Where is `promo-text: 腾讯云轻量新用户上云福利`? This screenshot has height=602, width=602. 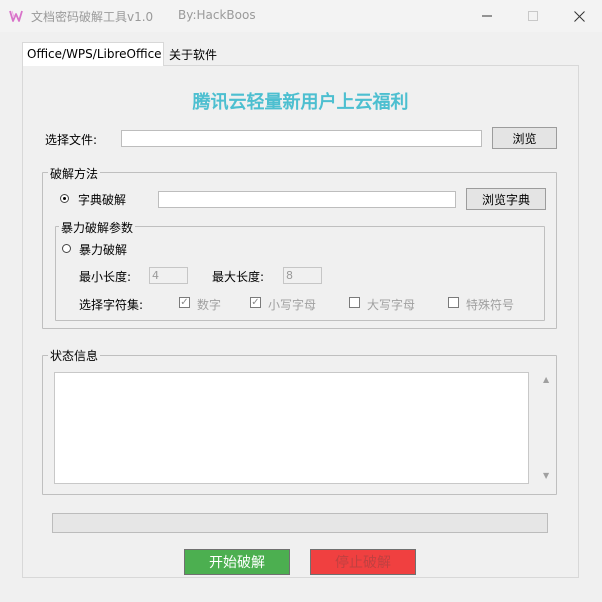
promo-text: 腾讯云轻量新用户上云福利 is located at coordinates (301, 102).